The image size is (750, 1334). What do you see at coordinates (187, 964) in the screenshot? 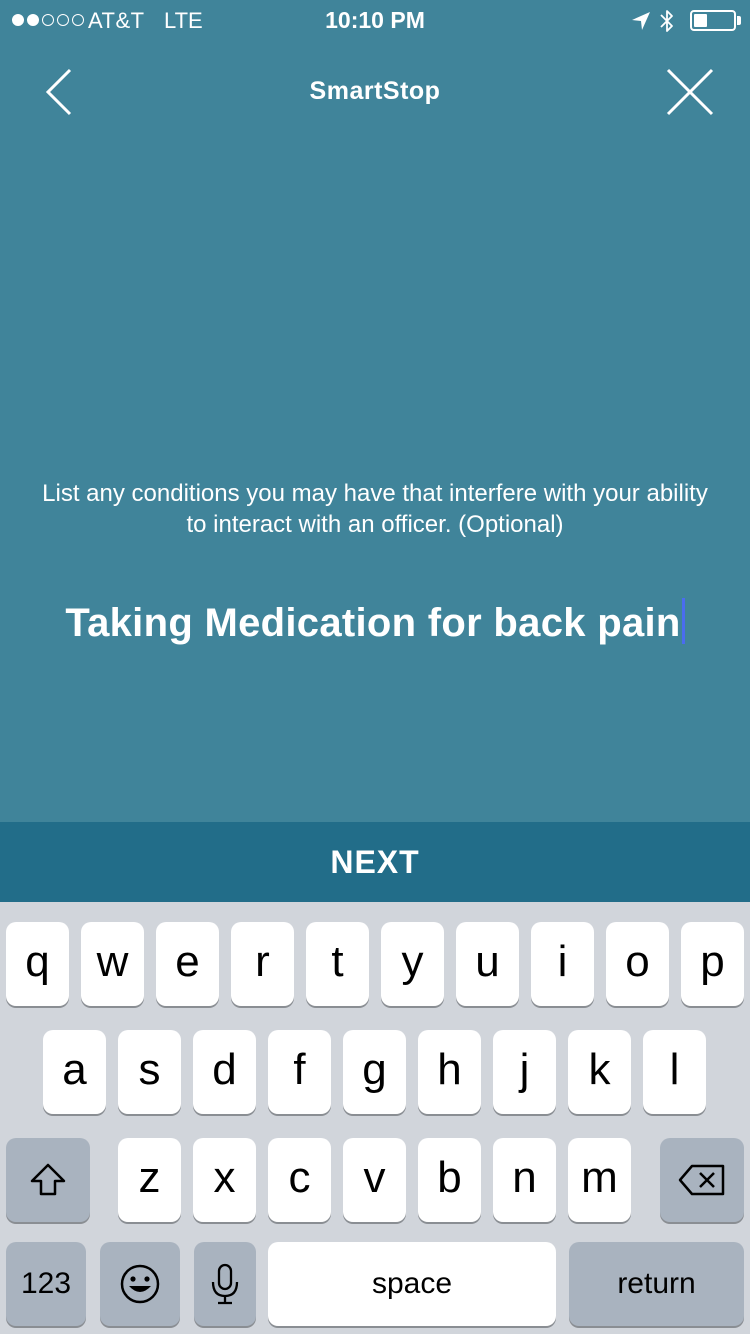
I see `key-e: e` at bounding box center [187, 964].